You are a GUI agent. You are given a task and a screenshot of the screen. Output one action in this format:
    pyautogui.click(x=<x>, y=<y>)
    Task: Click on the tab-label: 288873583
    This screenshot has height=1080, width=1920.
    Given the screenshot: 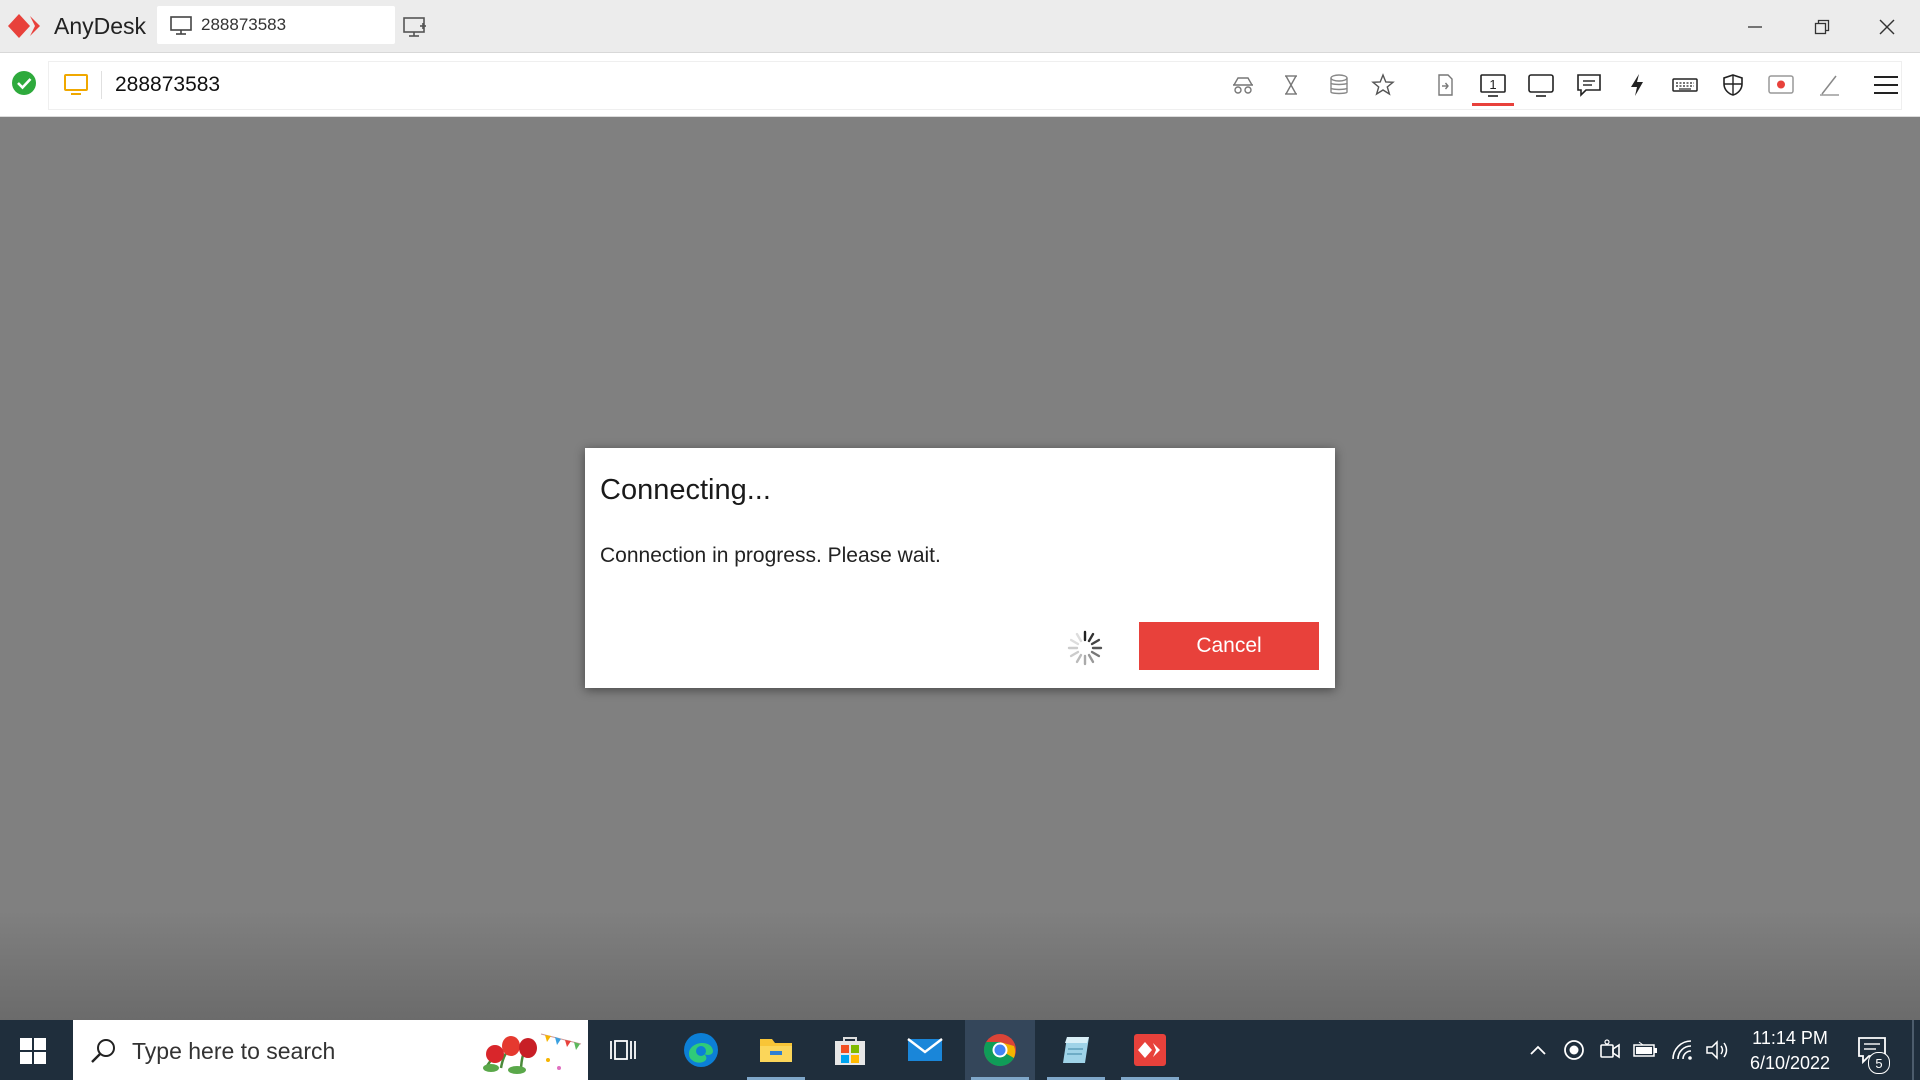 What is the action you would take?
    pyautogui.click(x=244, y=24)
    